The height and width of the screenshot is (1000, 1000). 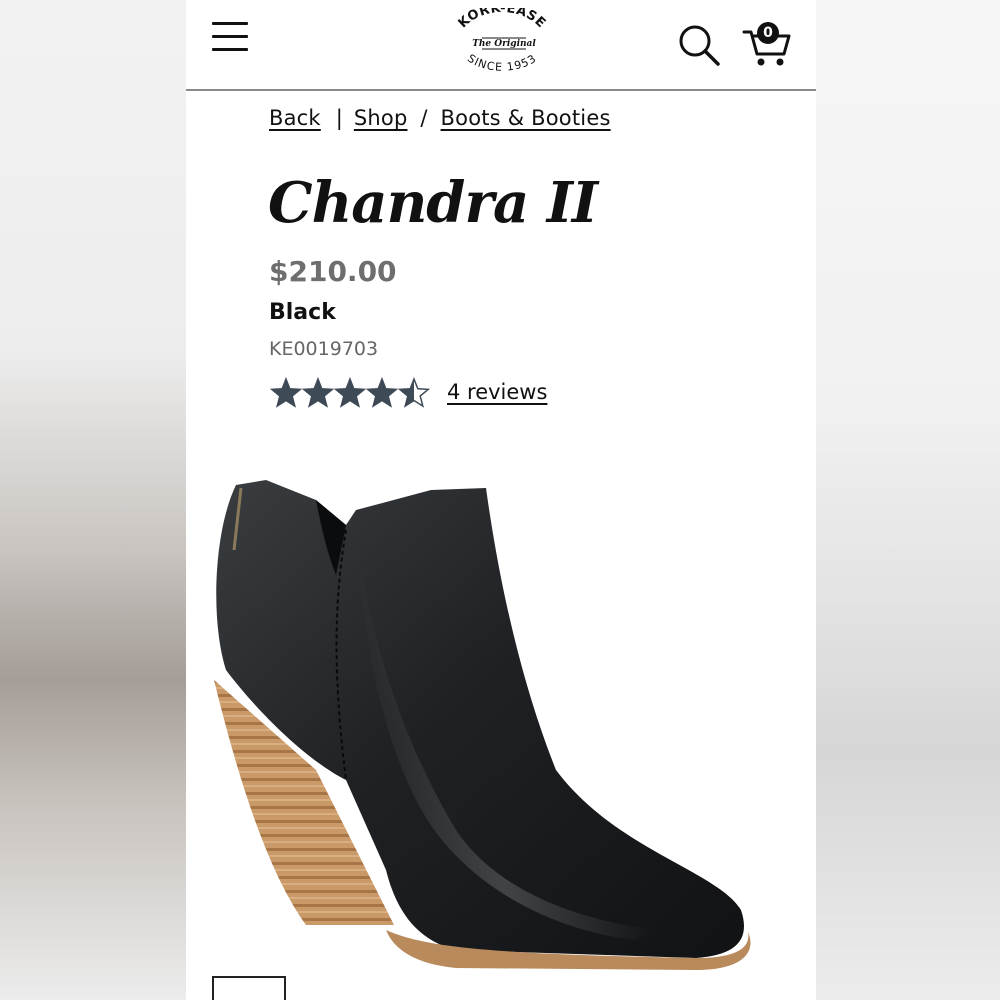 What do you see at coordinates (502, 63) in the screenshot?
I see `svg-text: SINCE 1953` at bounding box center [502, 63].